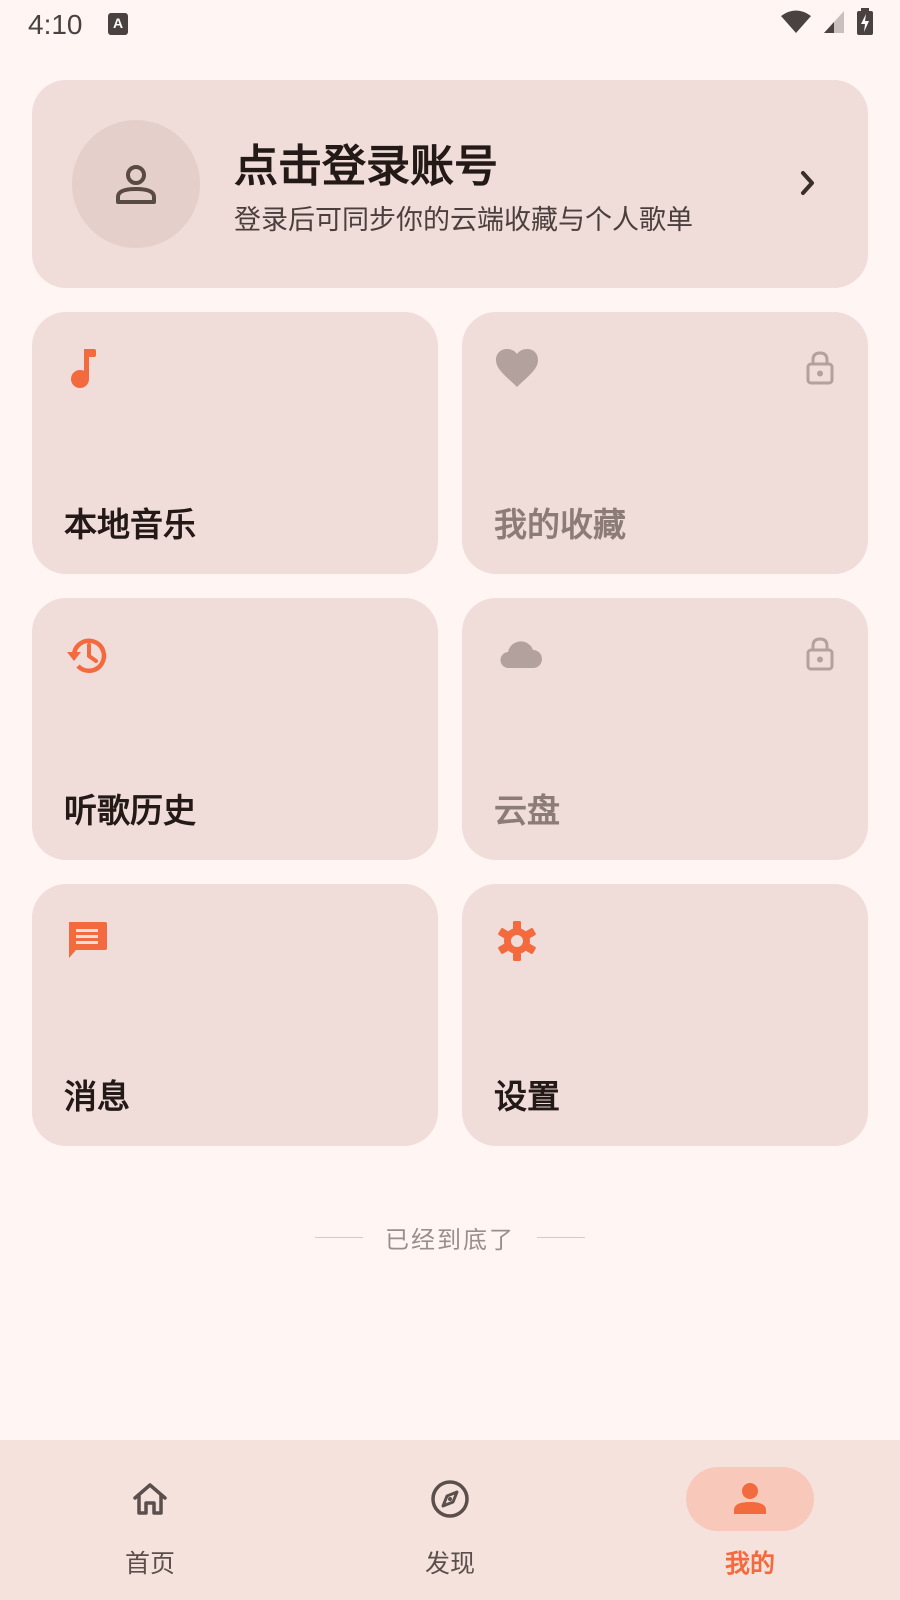 The width and height of the screenshot is (900, 1600). Describe the element at coordinates (130, 810) in the screenshot. I see `card-label: 听歌历史` at that location.